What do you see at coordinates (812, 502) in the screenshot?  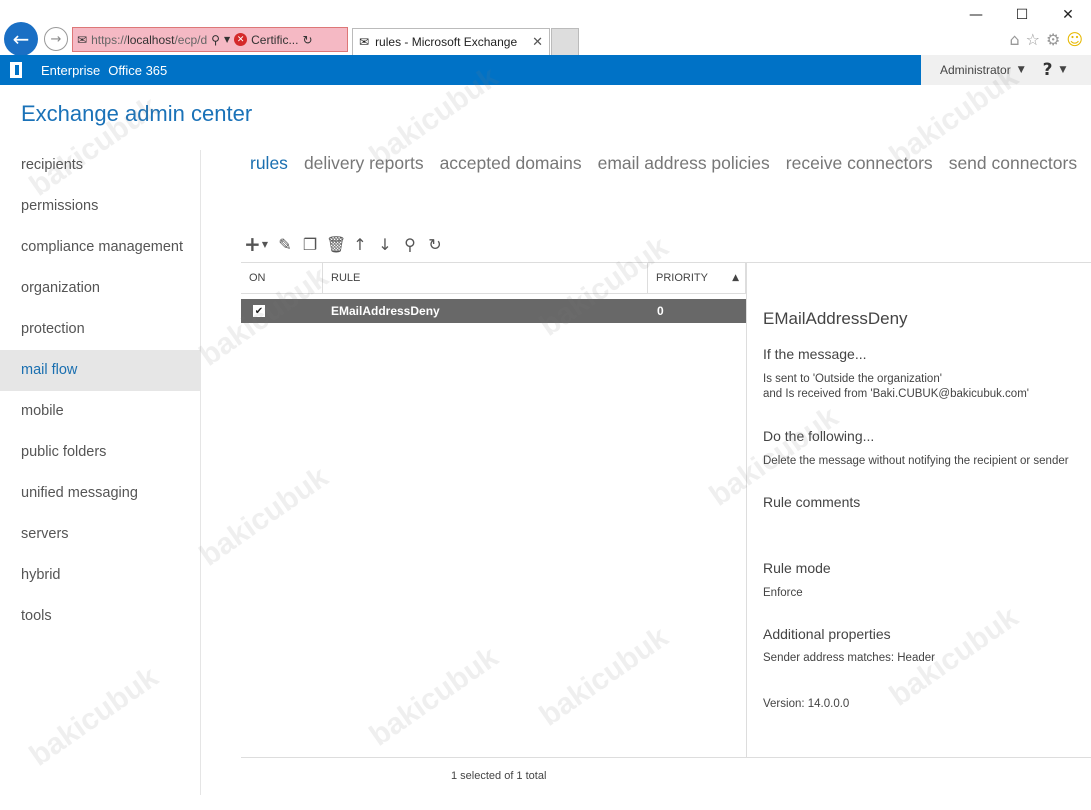 I see `details-comments-heading: Rule comments` at bounding box center [812, 502].